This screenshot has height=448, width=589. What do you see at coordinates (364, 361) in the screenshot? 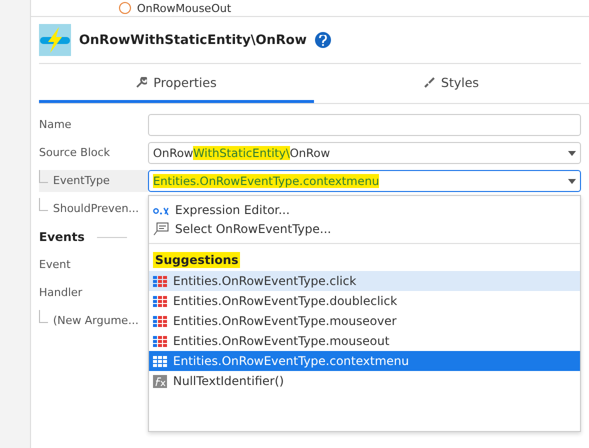
I see `suggestion-item: Entities.OnRowEventType.contextmenu` at bounding box center [364, 361].